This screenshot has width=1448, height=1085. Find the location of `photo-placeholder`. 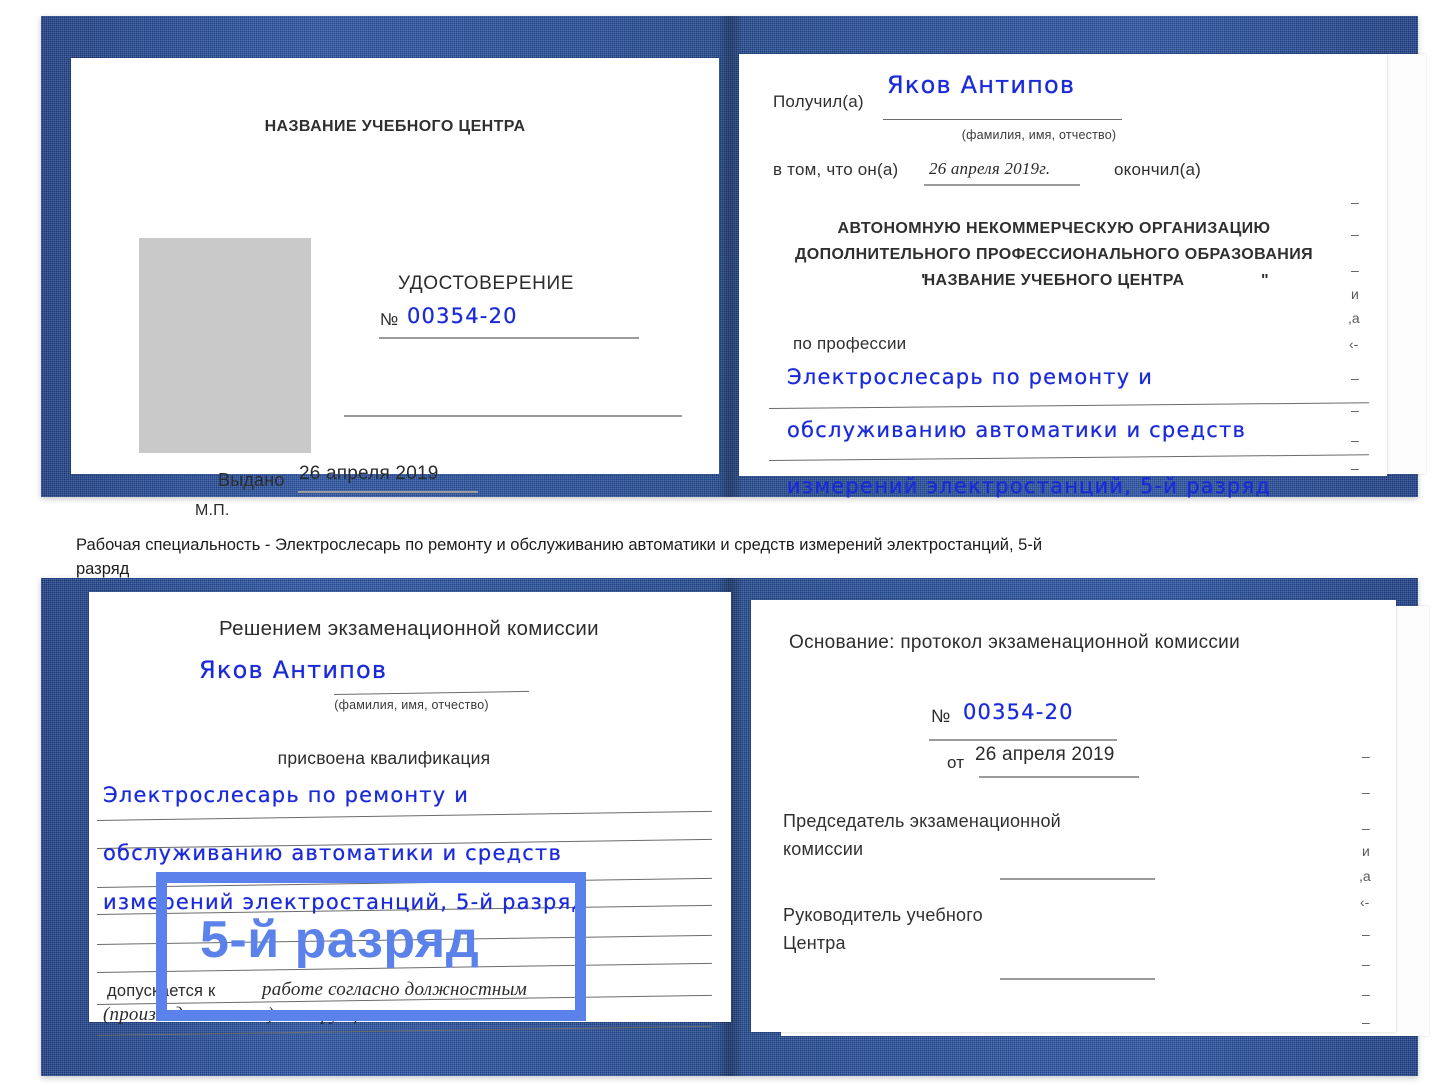

photo-placeholder is located at coordinates (225, 345).